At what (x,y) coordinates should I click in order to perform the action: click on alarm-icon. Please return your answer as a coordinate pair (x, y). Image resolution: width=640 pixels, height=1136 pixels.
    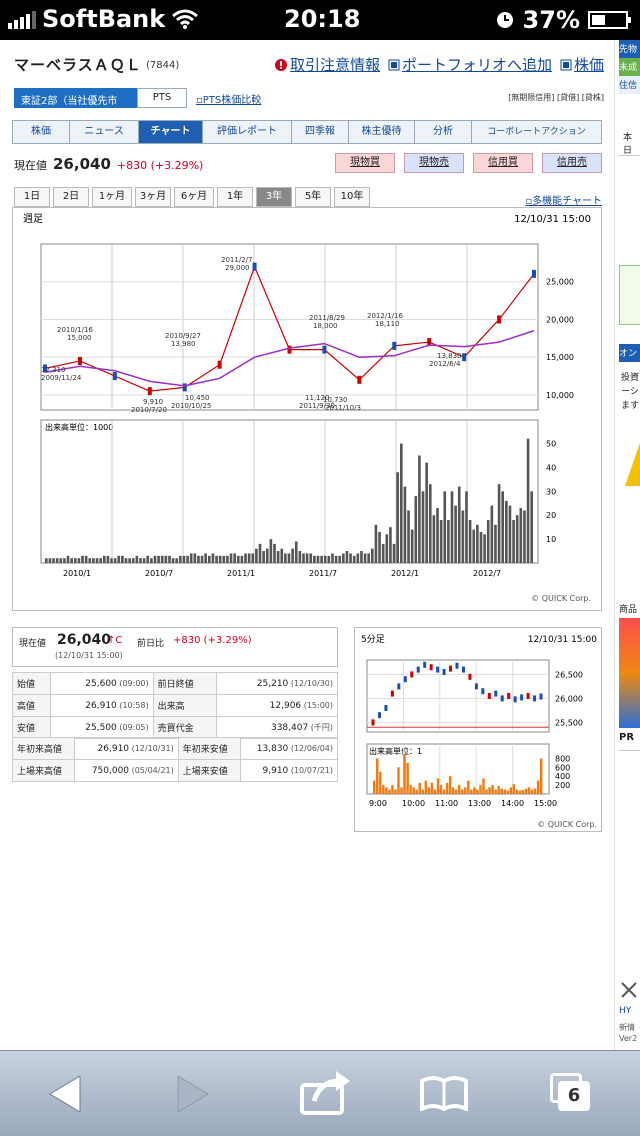
    Looking at the image, I should click on (504, 20).